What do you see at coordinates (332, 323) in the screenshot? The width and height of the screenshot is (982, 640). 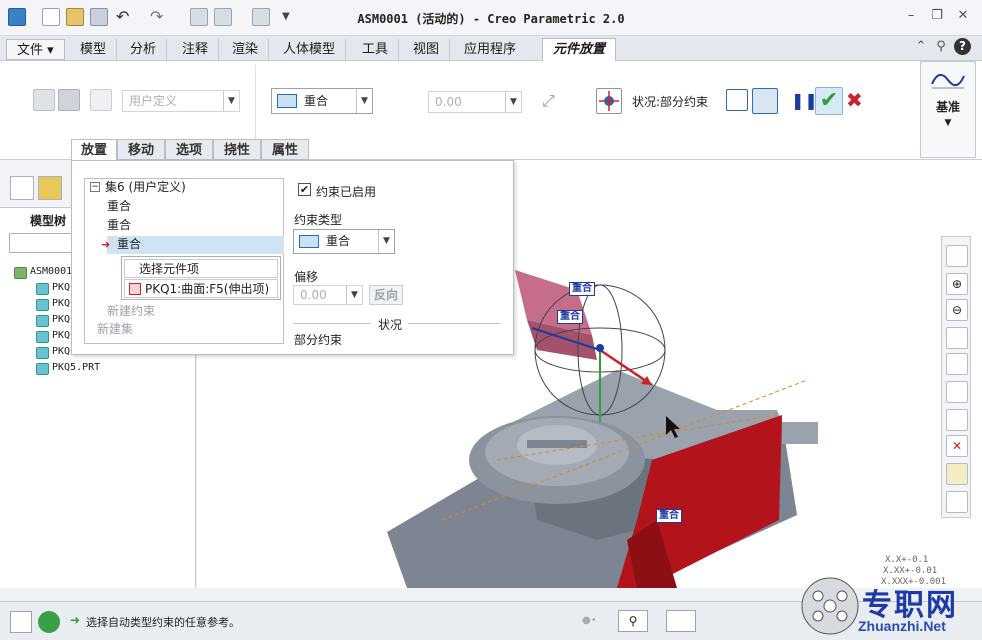 I see `status-divider-left` at bounding box center [332, 323].